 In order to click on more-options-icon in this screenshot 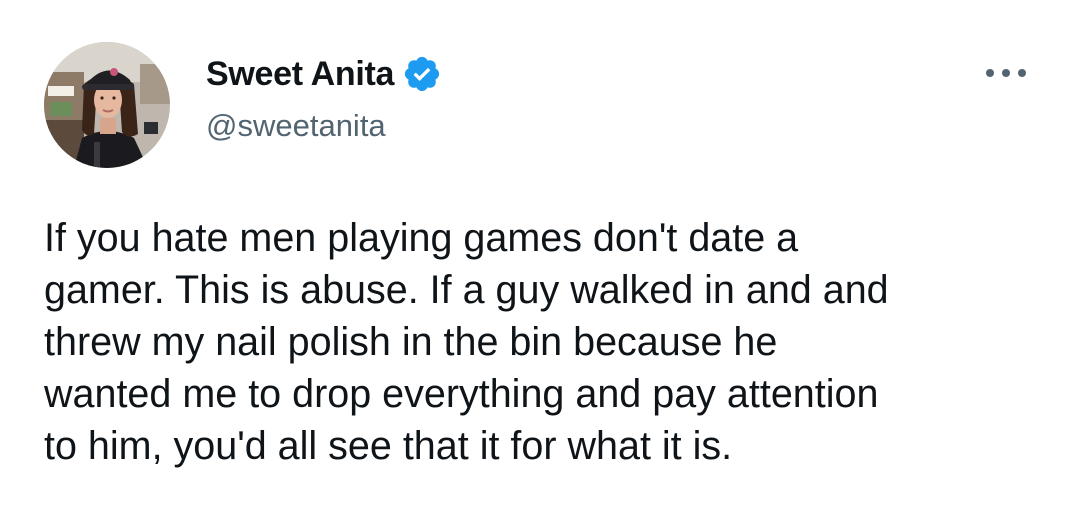, I will do `click(1006, 73)`.